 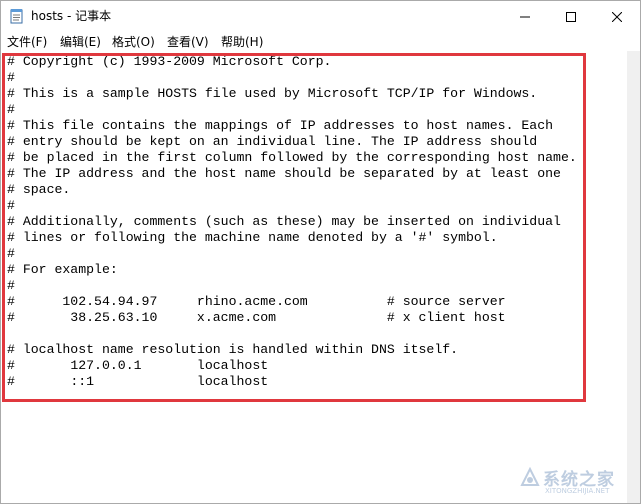 I want to click on watermark-subtext: XITONGZHIJIA.NET, so click(x=577, y=491).